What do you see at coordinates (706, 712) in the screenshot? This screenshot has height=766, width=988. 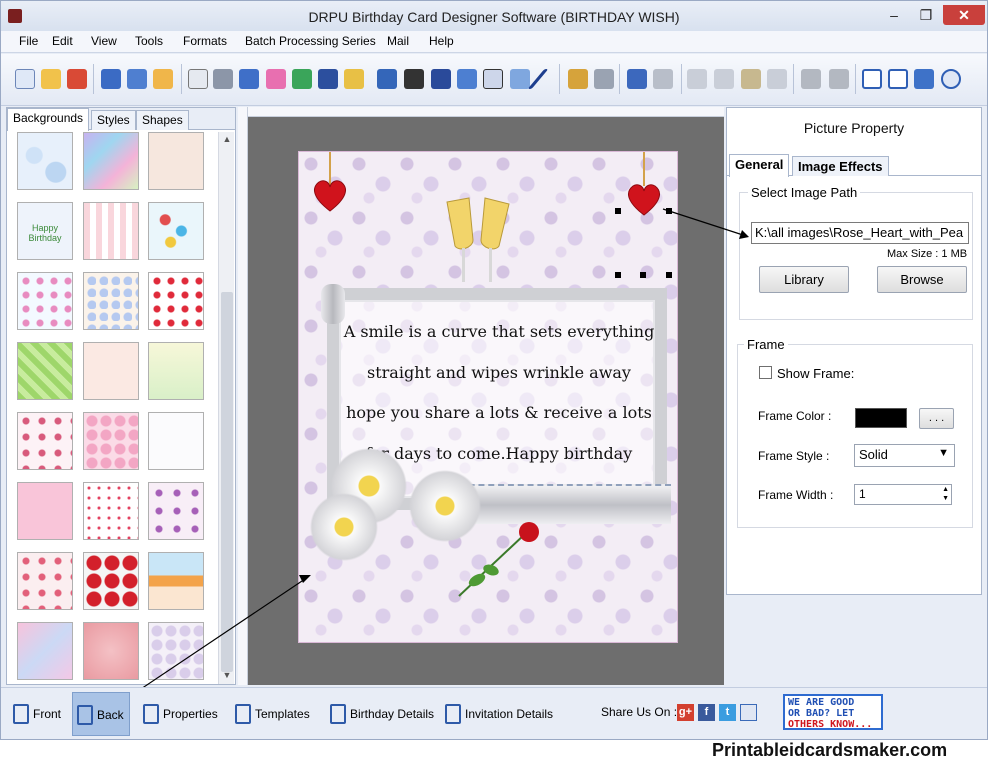 I see `facebook-icon: f` at bounding box center [706, 712].